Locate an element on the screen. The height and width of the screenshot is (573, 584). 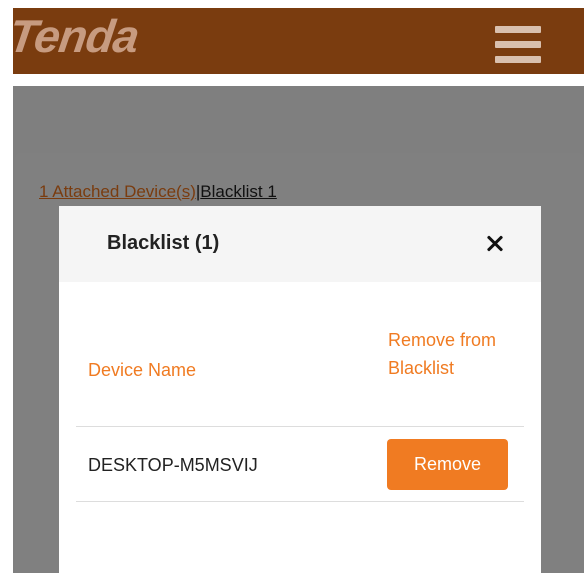
top-header: Tenda is located at coordinates (295, 41).